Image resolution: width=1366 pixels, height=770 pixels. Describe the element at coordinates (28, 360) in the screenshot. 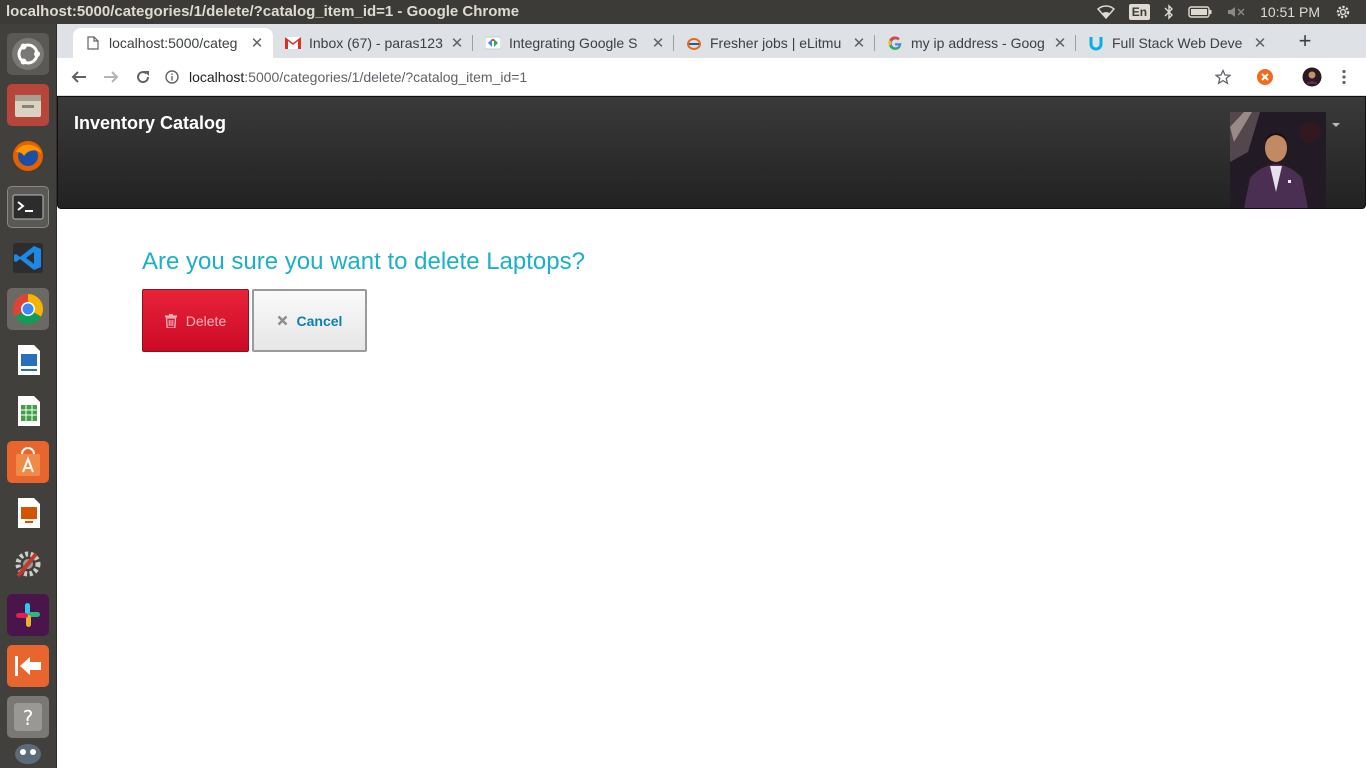

I see `writer-icon` at that location.